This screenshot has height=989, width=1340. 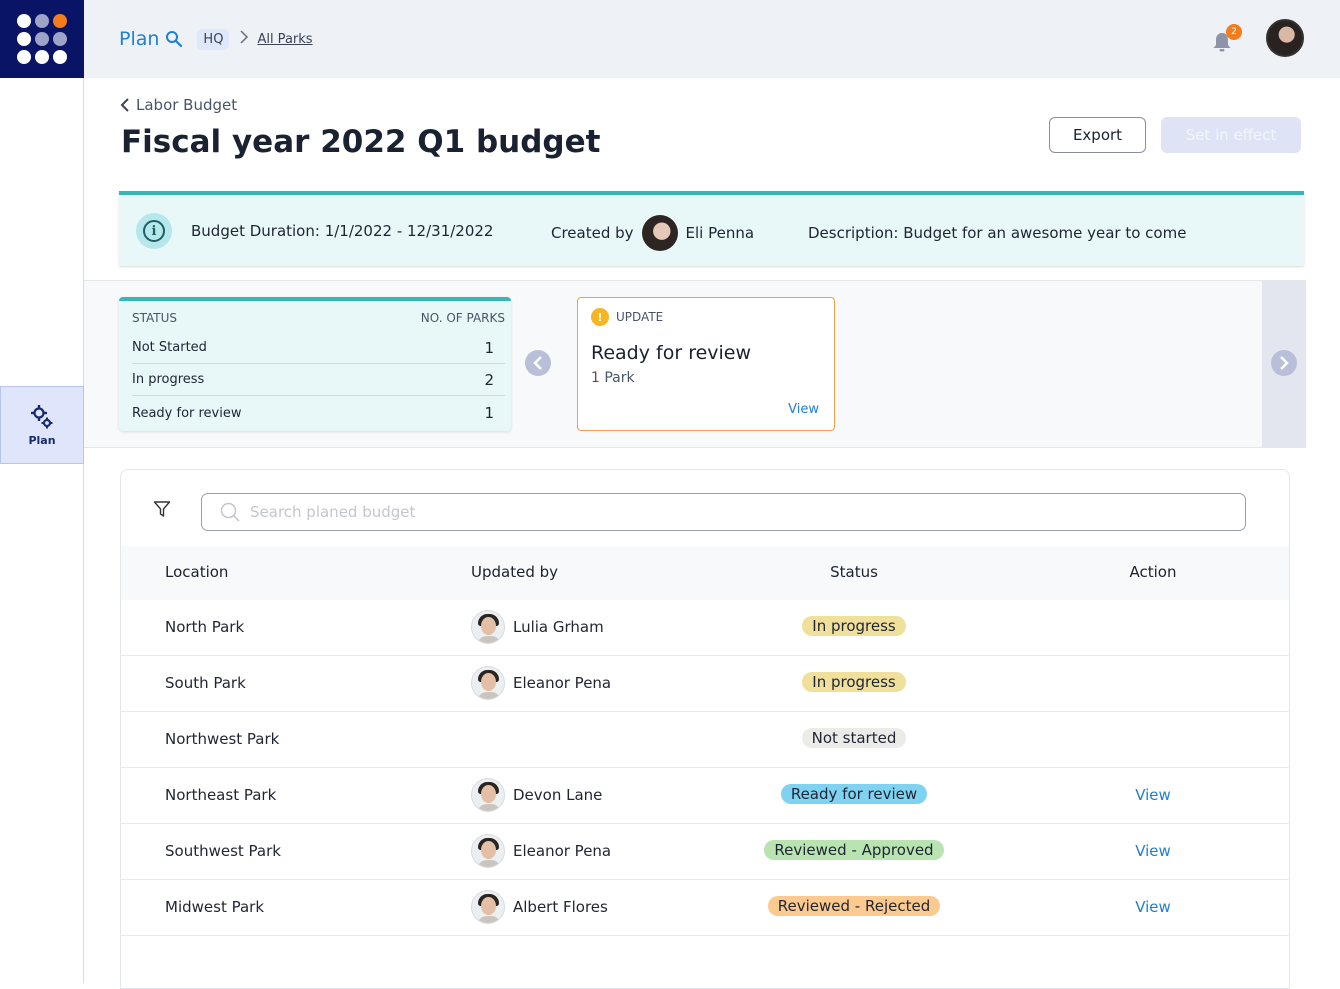 I want to click on summary-row: Ready for review 1, so click(x=318, y=413).